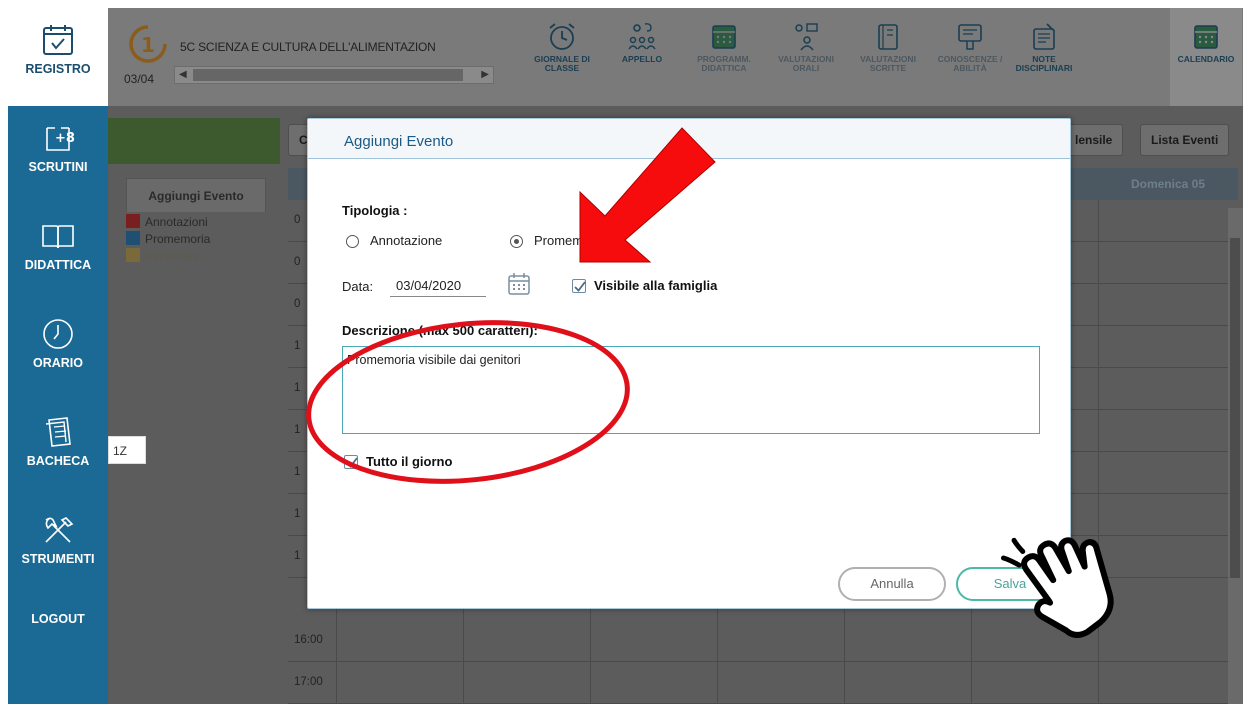 The image size is (1243, 704). Describe the element at coordinates (59, 530) in the screenshot. I see `tools-icon` at that location.